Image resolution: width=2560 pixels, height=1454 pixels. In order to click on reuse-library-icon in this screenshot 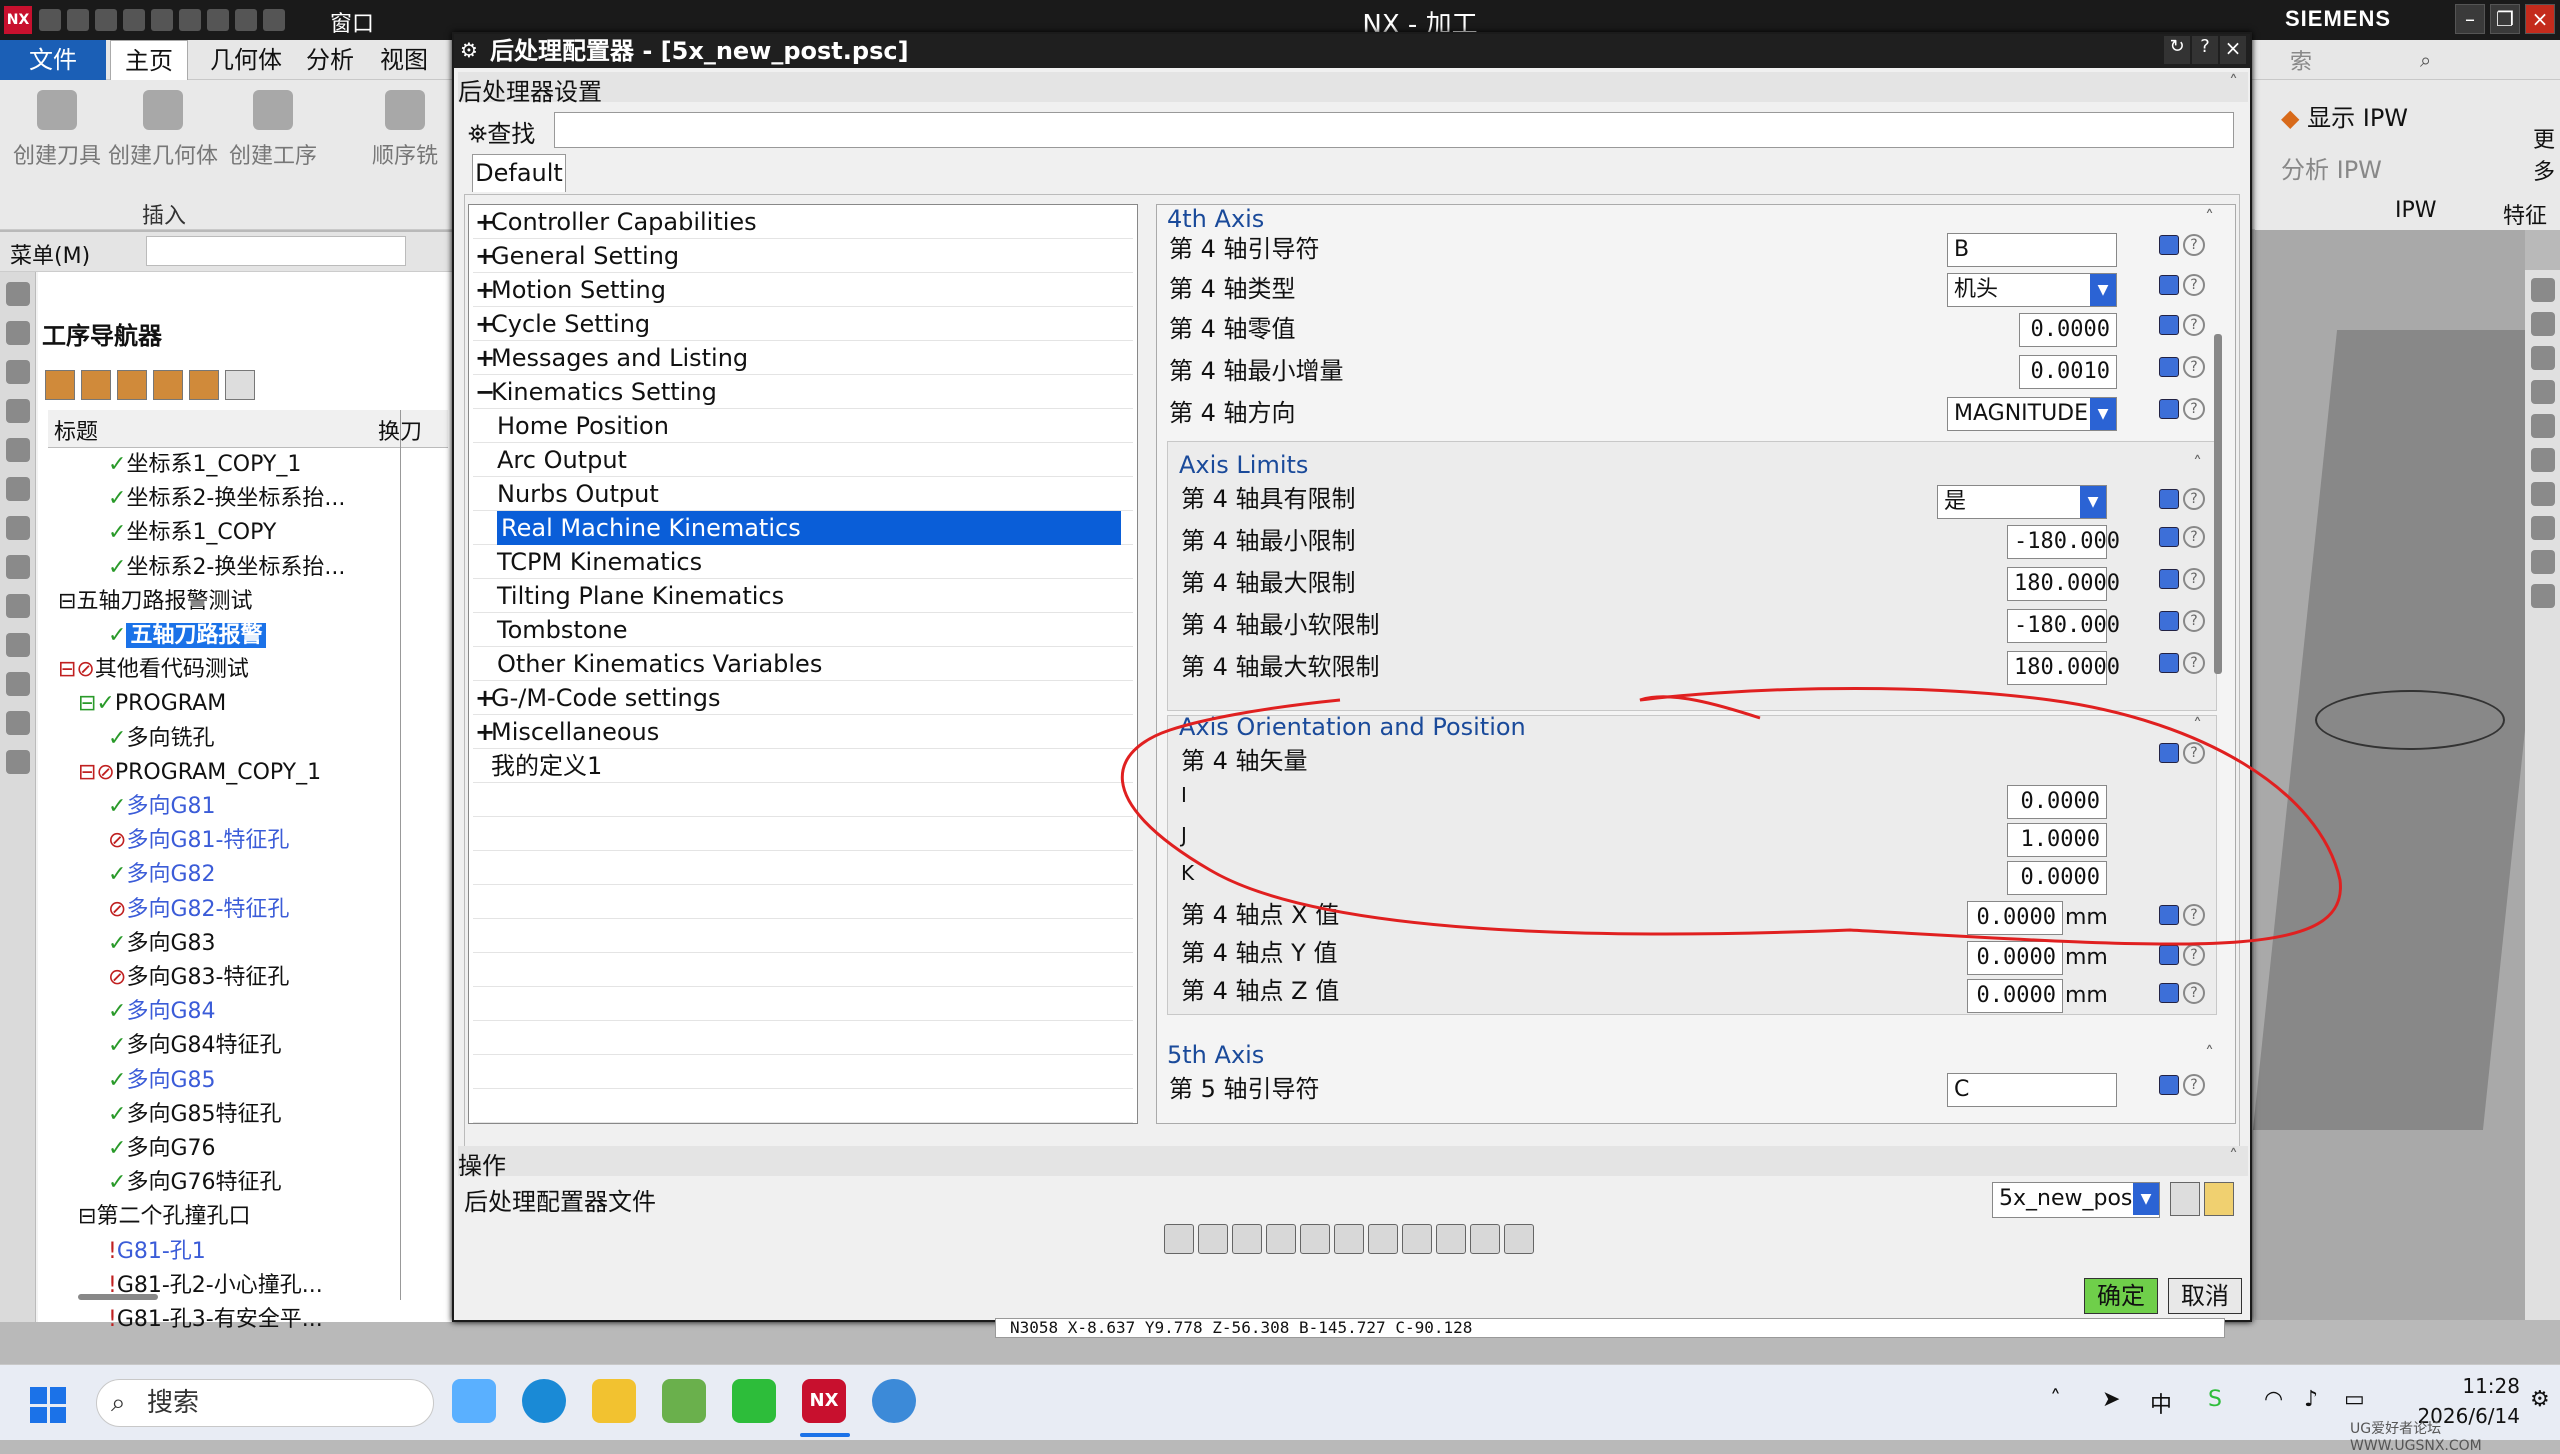, I will do `click(17, 528)`.